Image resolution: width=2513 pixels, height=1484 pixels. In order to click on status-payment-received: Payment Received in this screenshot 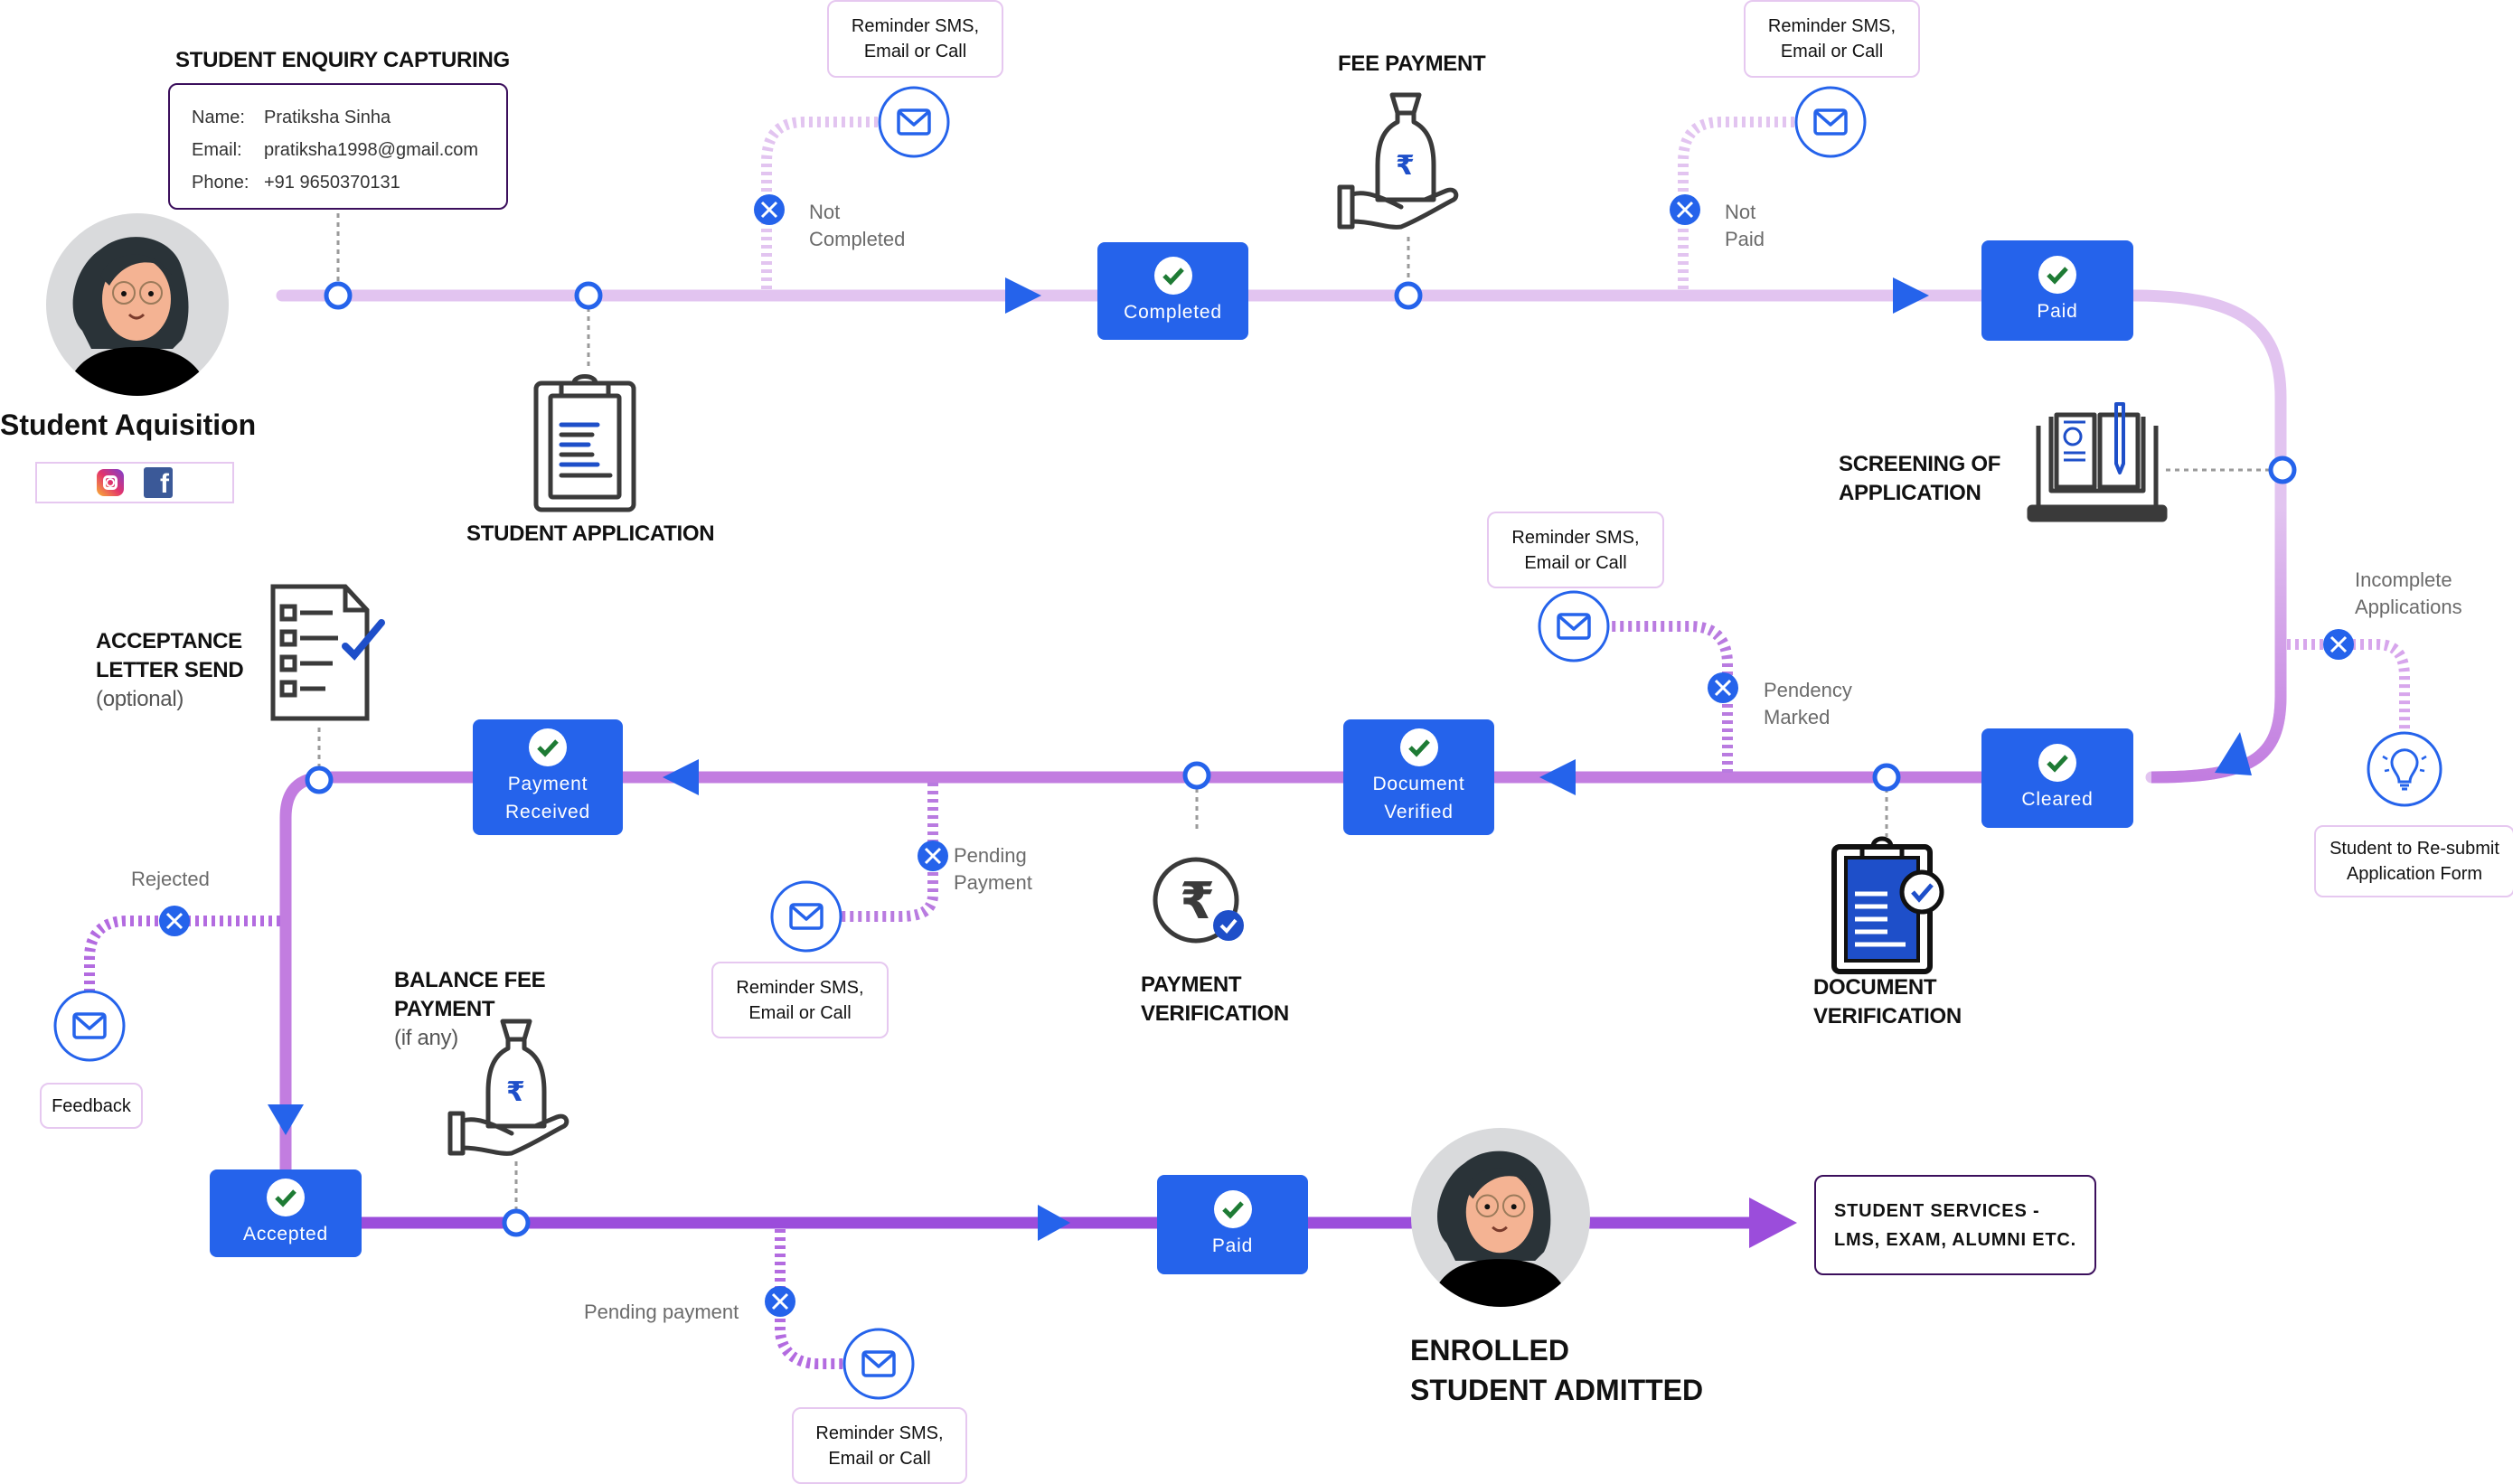, I will do `click(548, 777)`.